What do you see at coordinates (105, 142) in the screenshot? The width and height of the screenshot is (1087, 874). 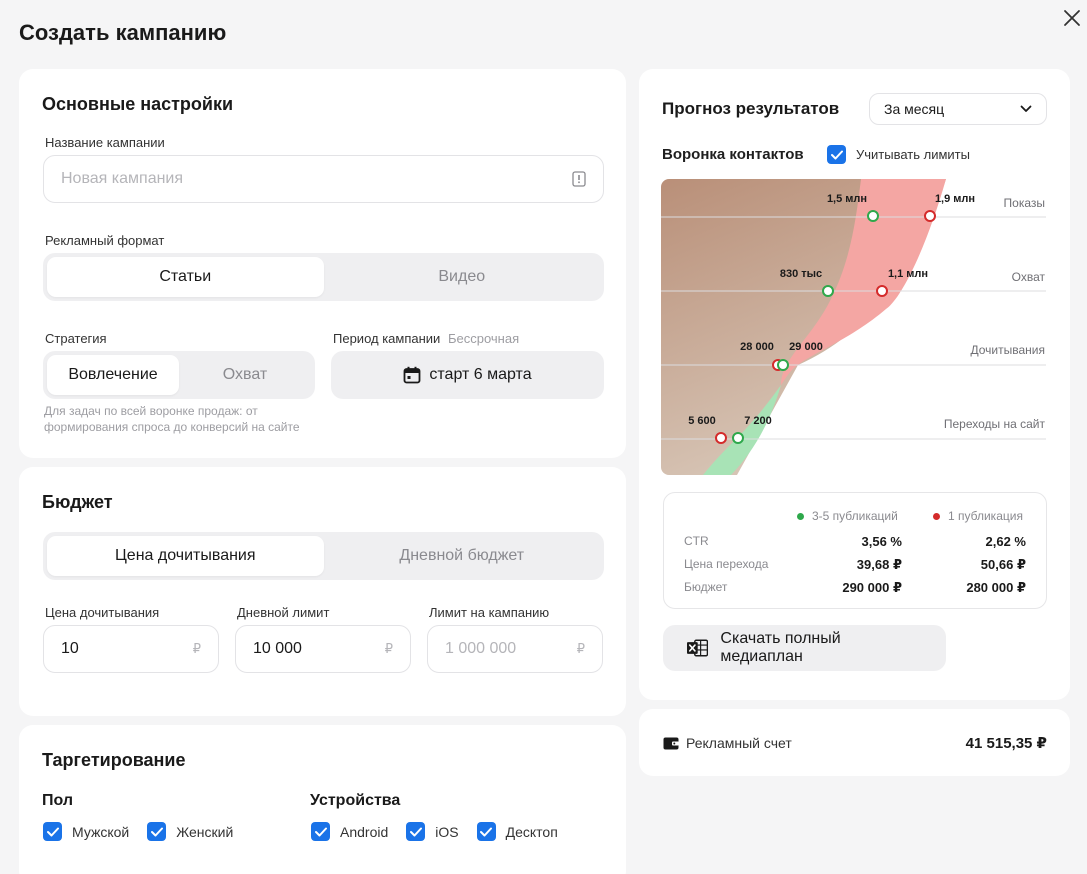 I see `campaign-name-label: Название кампании` at bounding box center [105, 142].